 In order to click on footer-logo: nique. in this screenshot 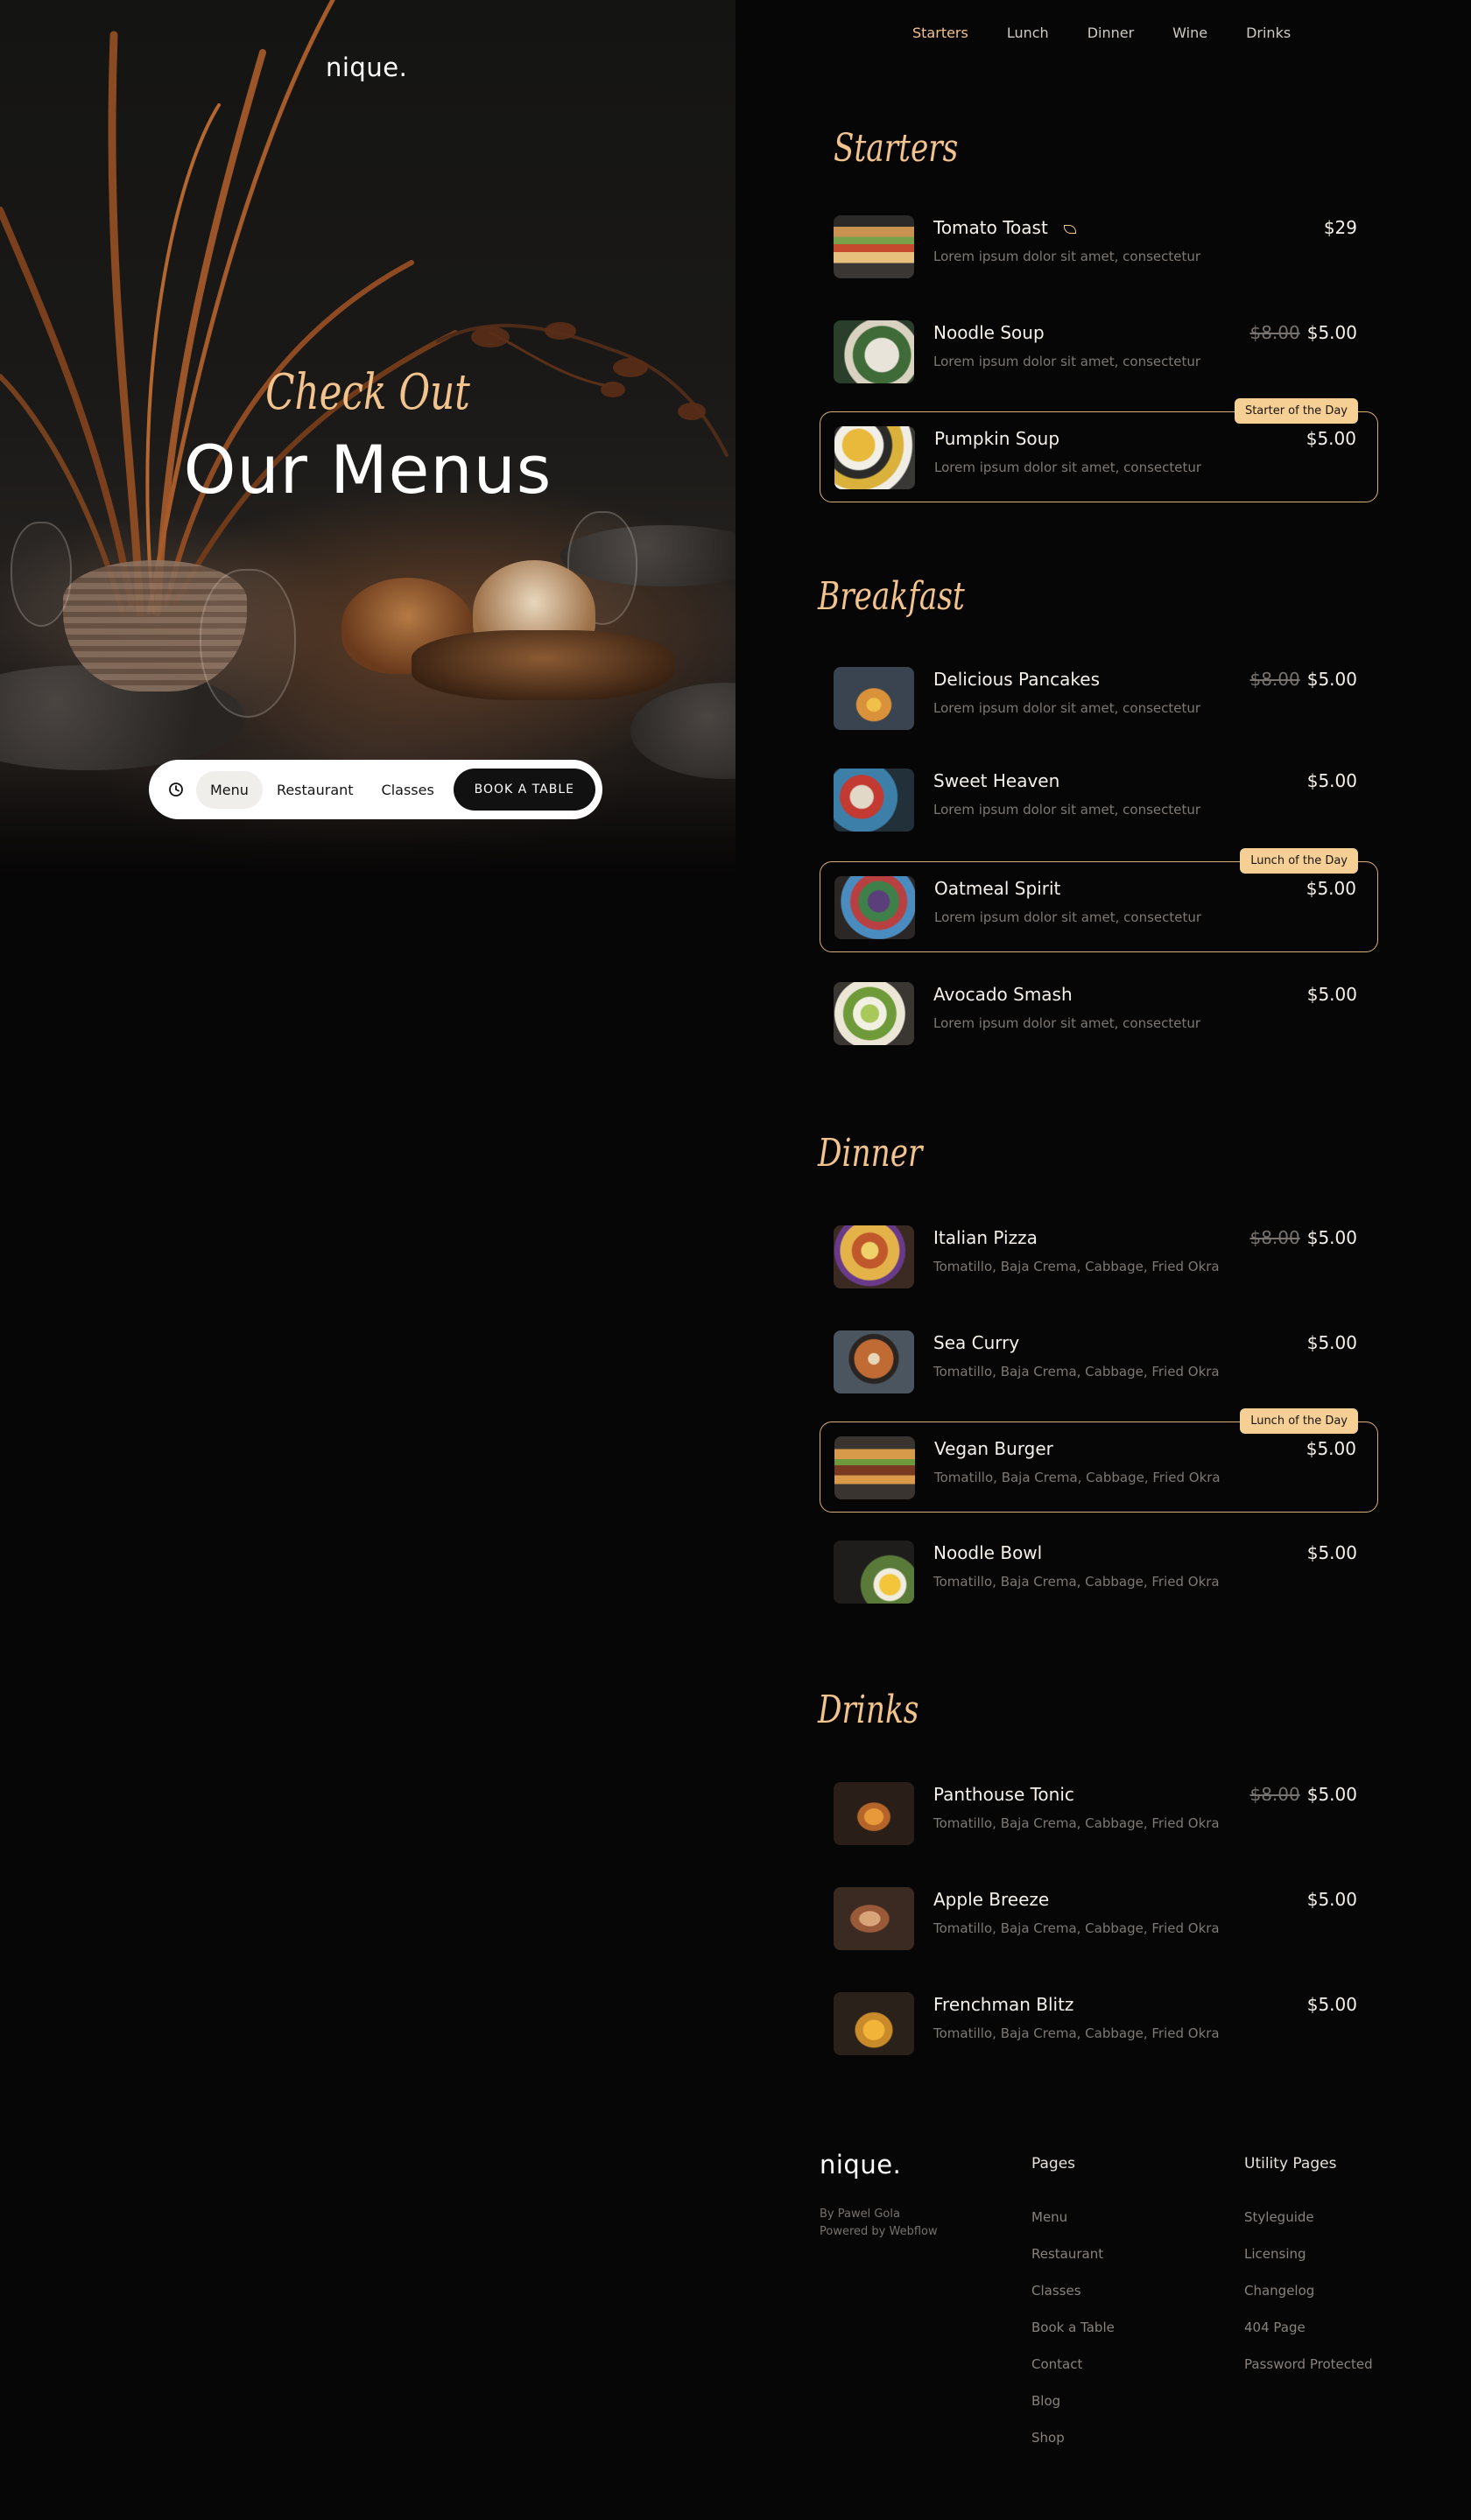, I will do `click(860, 2165)`.